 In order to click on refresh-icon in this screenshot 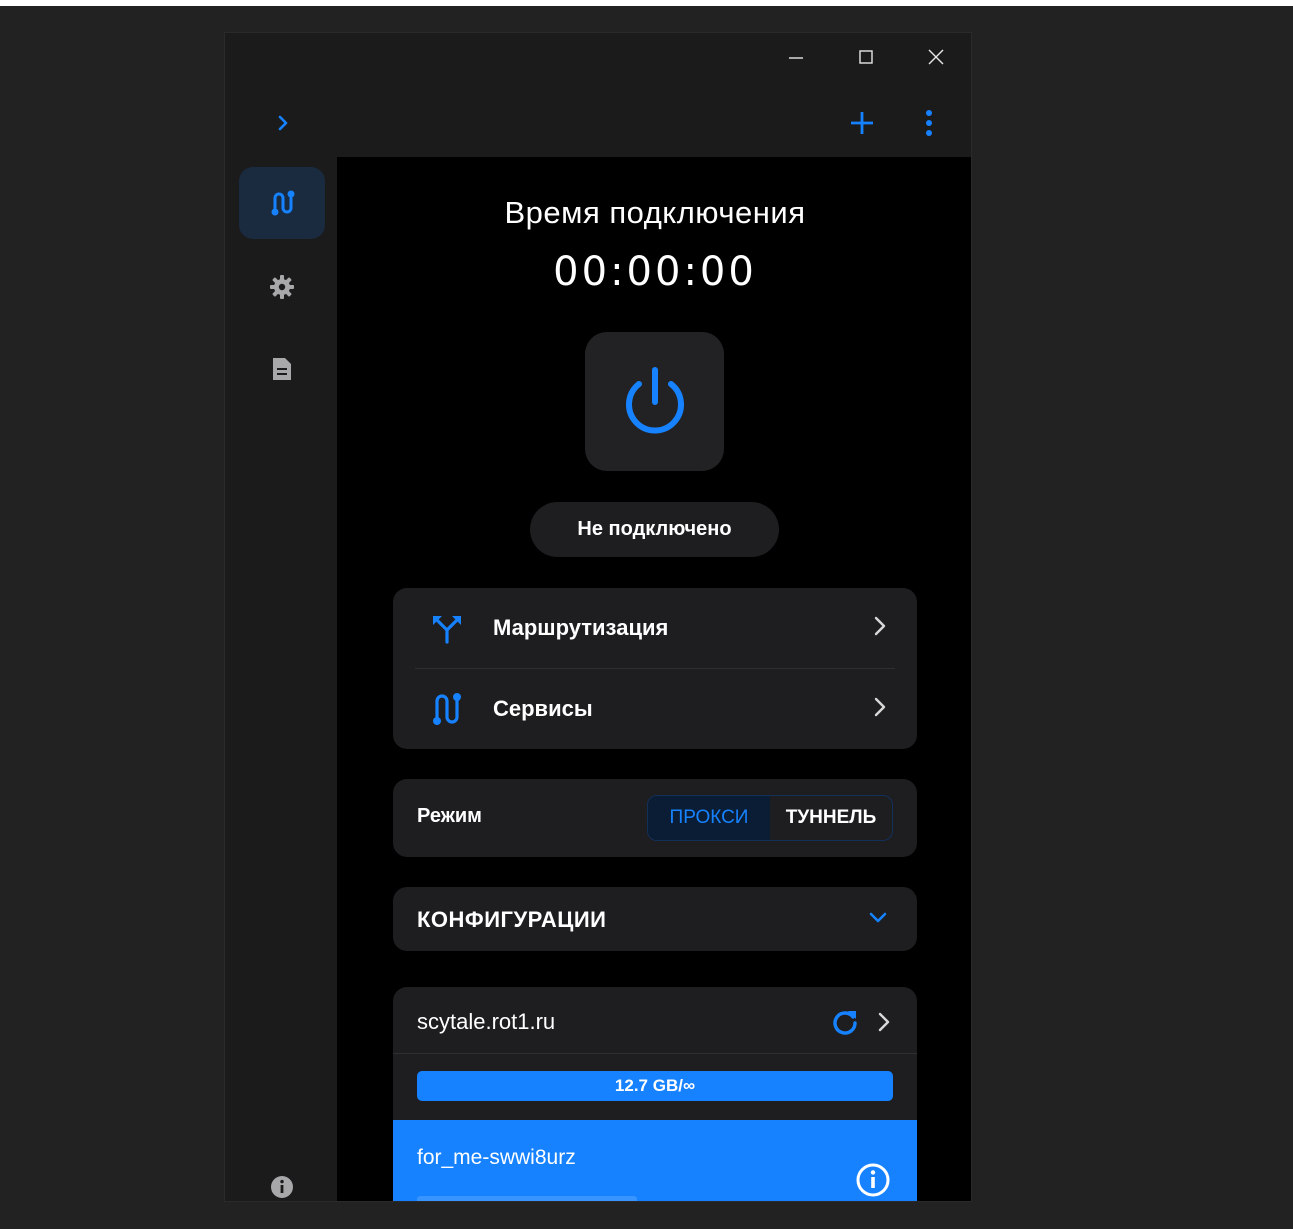, I will do `click(845, 1023)`.